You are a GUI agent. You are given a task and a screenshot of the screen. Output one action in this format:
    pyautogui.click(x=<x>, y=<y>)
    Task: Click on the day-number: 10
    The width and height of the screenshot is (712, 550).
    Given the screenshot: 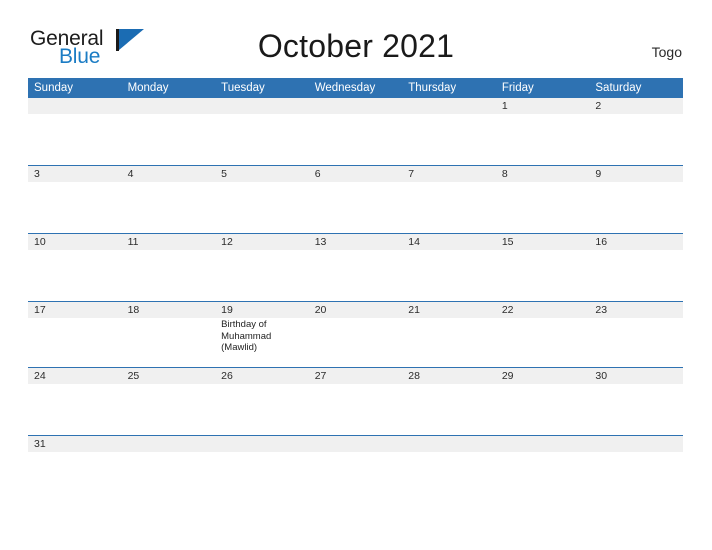 What is the action you would take?
    pyautogui.click(x=75, y=242)
    